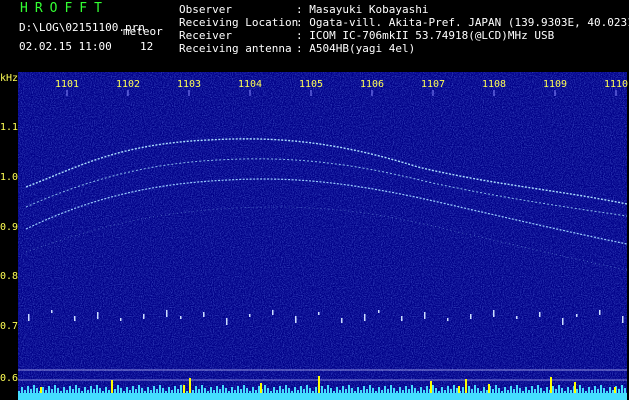  What do you see at coordinates (372, 84) in the screenshot?
I see `x-tick-label: 1106` at bounding box center [372, 84].